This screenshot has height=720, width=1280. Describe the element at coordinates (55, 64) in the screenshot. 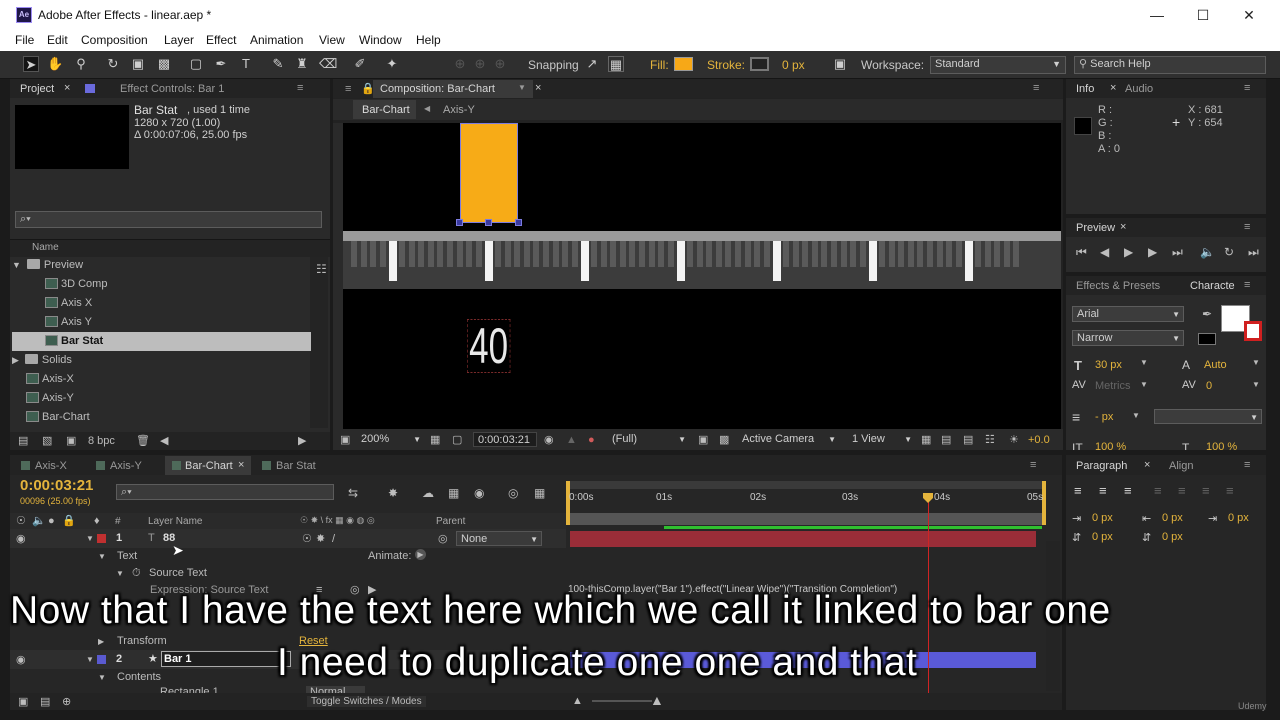

I see `hand-tool-icon: ✋` at that location.